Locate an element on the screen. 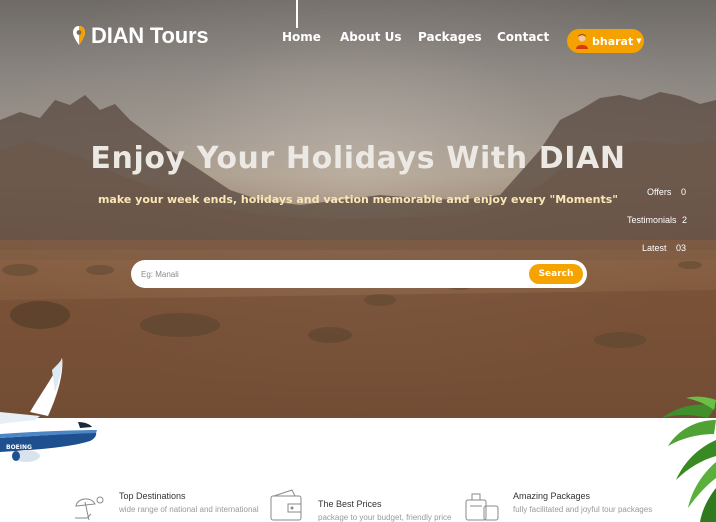 This screenshot has height=522, width=716. brand-logo: DIAN Tours is located at coordinates (140, 36).